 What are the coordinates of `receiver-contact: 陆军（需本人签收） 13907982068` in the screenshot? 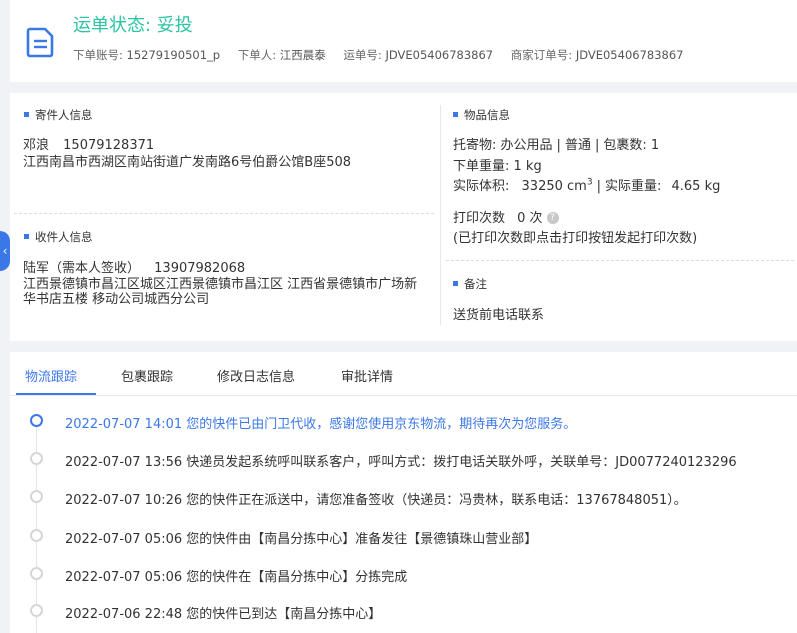 It's located at (134, 266).